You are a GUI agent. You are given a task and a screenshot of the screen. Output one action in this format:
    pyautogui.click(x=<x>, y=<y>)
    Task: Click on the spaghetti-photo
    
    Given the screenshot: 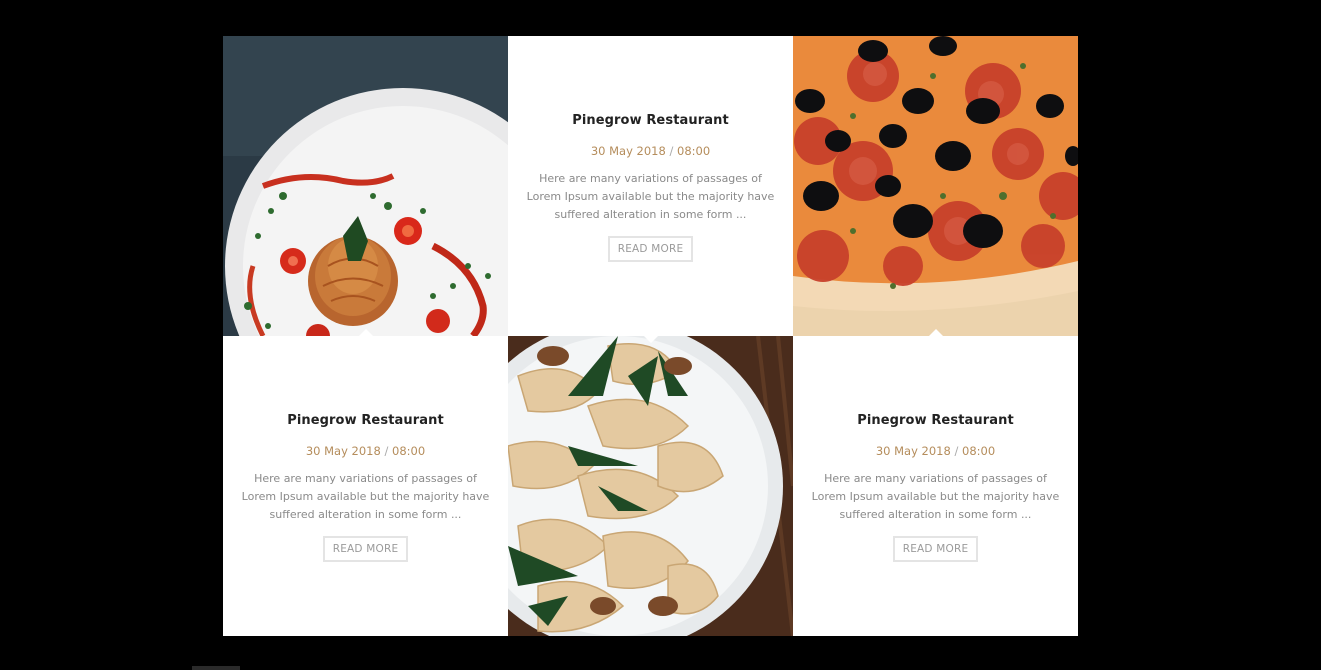 What is the action you would take?
    pyautogui.click(x=365, y=186)
    